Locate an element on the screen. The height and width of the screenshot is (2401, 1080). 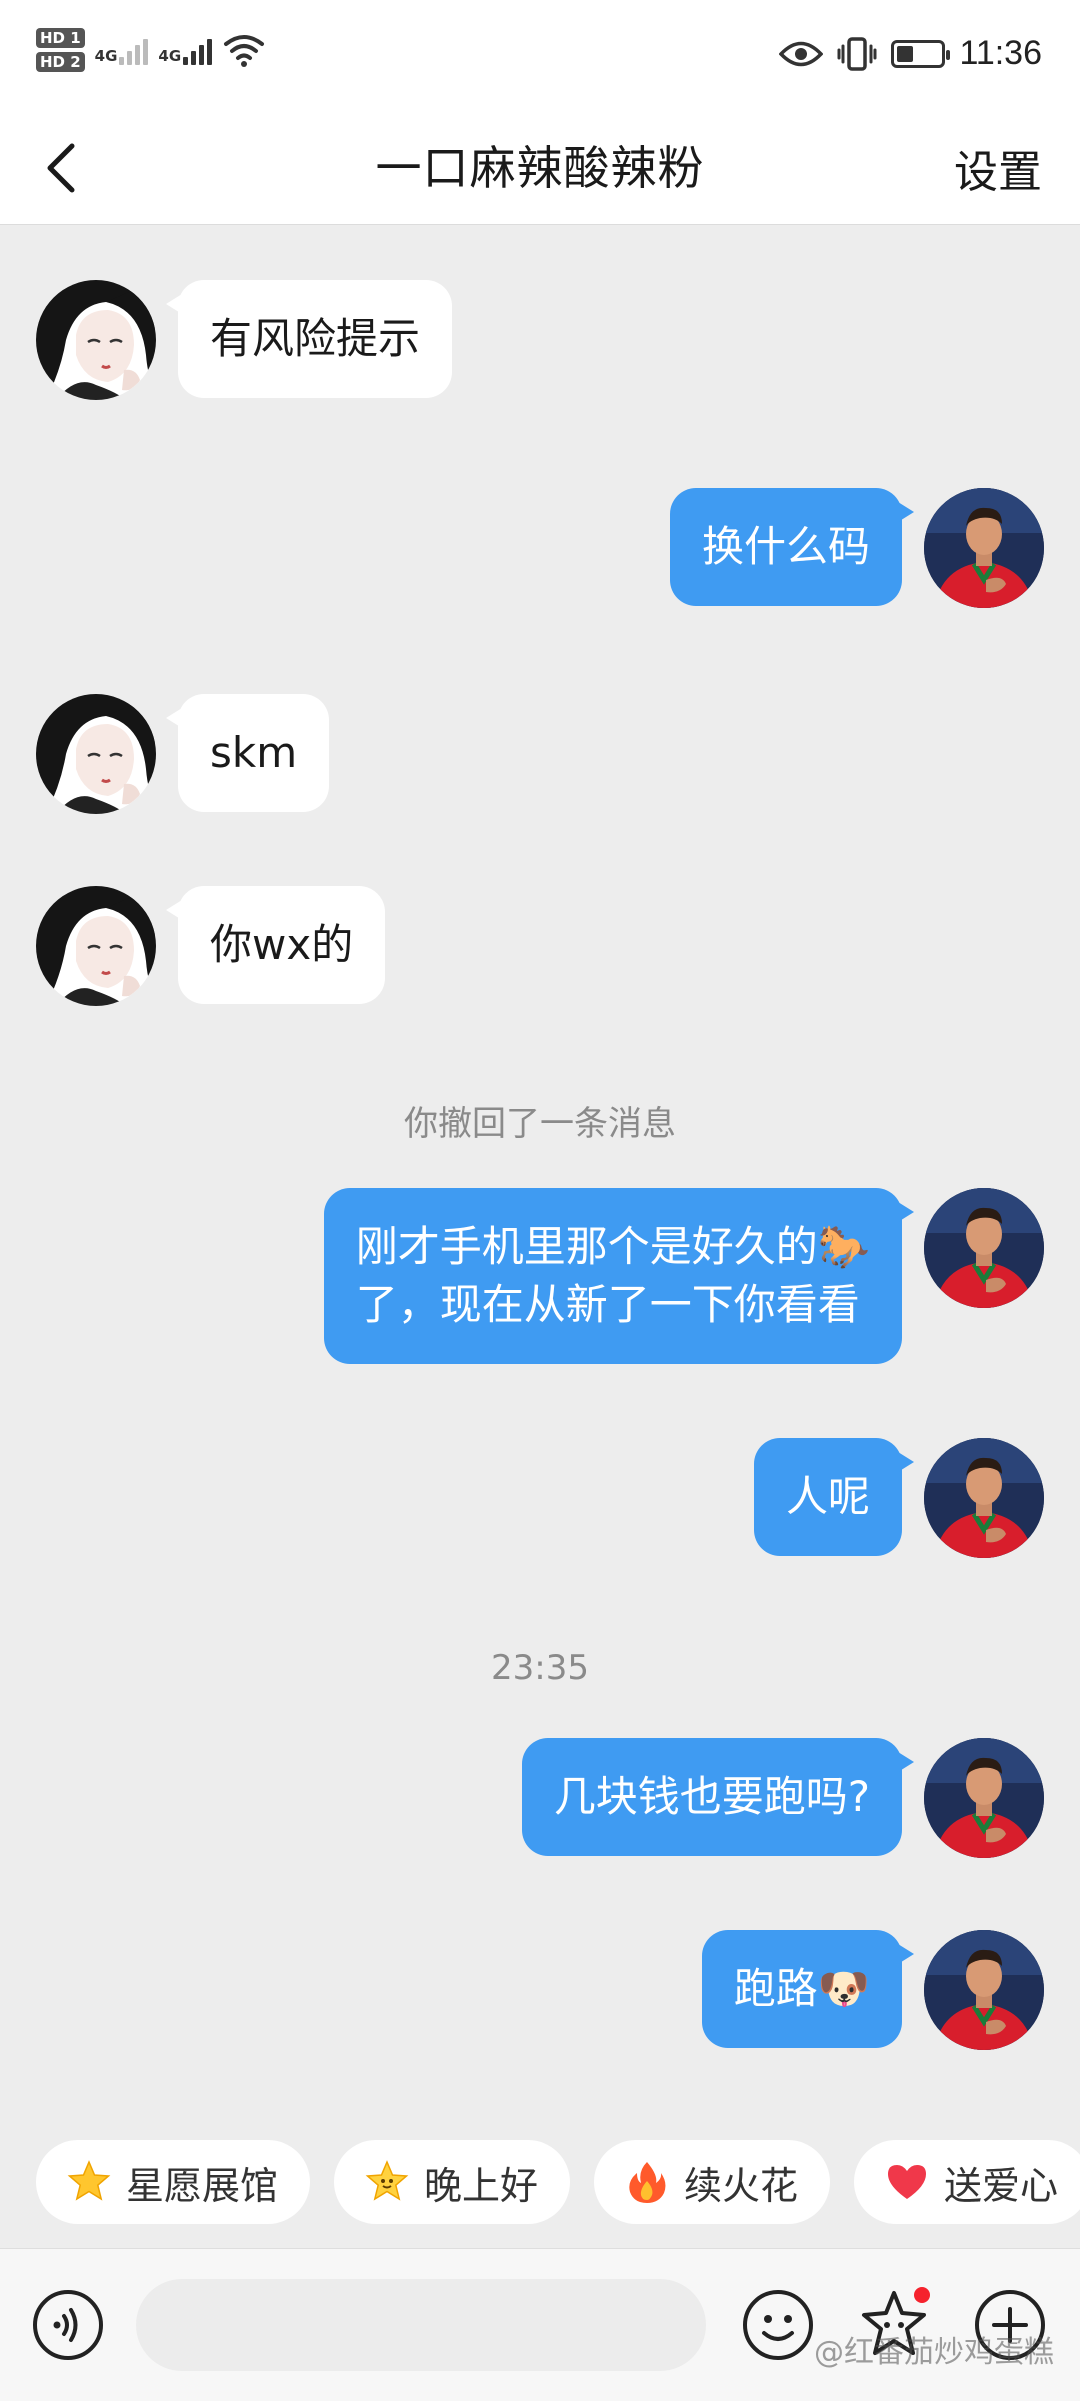
status-bar: HD 1 HD 2 4G 4G 11:36 is located at coordinates (540, 56).